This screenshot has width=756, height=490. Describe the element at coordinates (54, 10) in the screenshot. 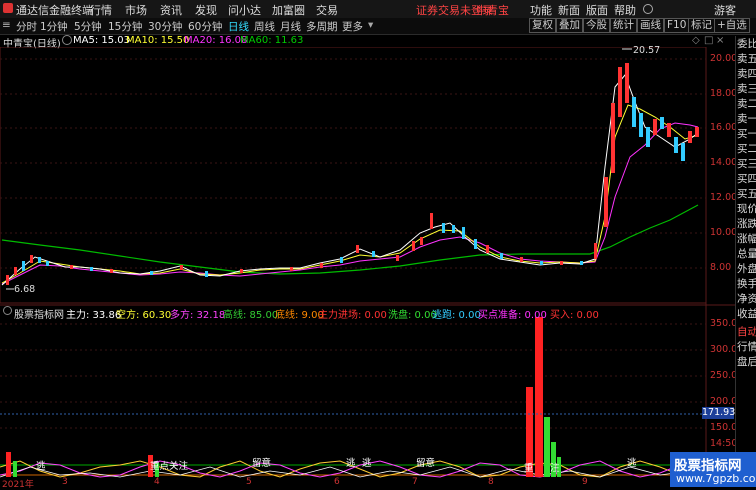

I see `app-title: 通达信金融终端` at that location.